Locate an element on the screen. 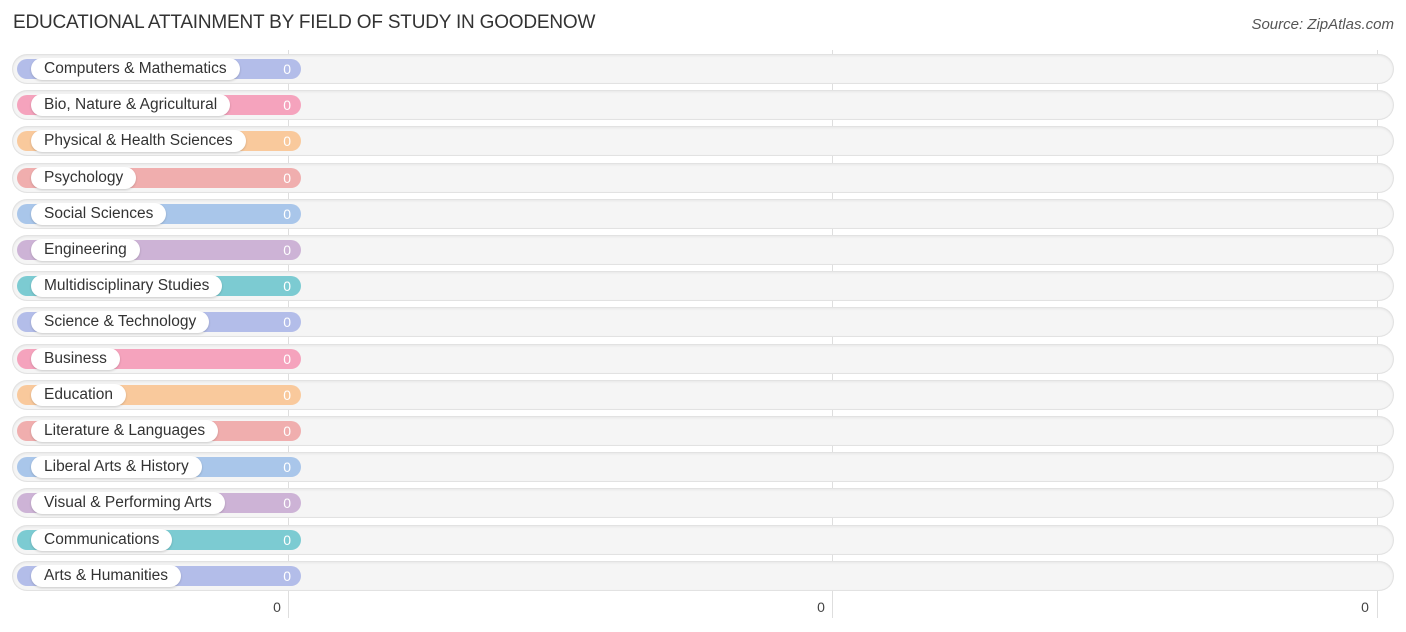 The height and width of the screenshot is (632, 1406). category-label: Education is located at coordinates (78, 394).